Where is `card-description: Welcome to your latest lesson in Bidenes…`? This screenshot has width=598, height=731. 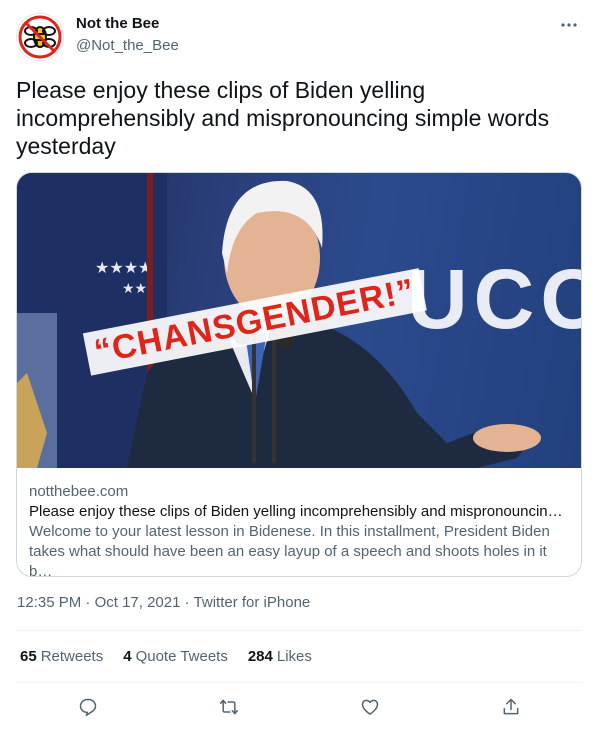
card-description: Welcome to your latest lesson in Bidenes… is located at coordinates (289, 550).